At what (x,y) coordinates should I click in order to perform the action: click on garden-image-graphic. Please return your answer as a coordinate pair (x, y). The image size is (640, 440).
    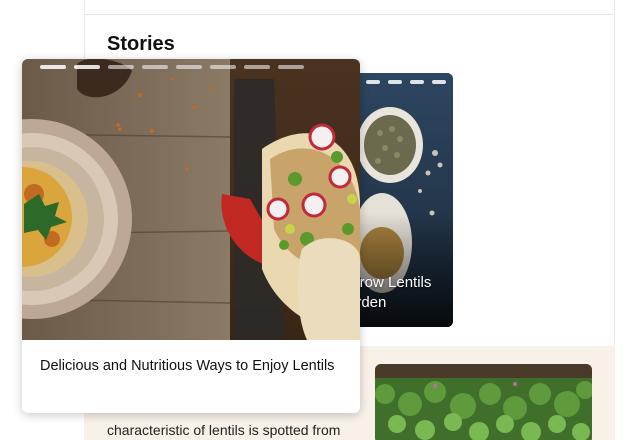
    Looking at the image, I should click on (483, 402).